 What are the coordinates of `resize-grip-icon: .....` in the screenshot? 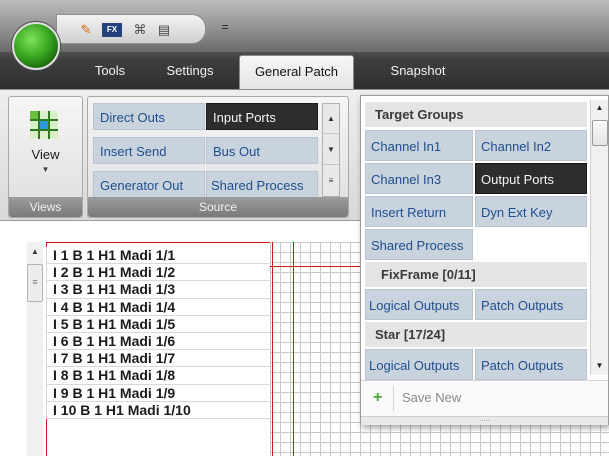 It's located at (484, 420).